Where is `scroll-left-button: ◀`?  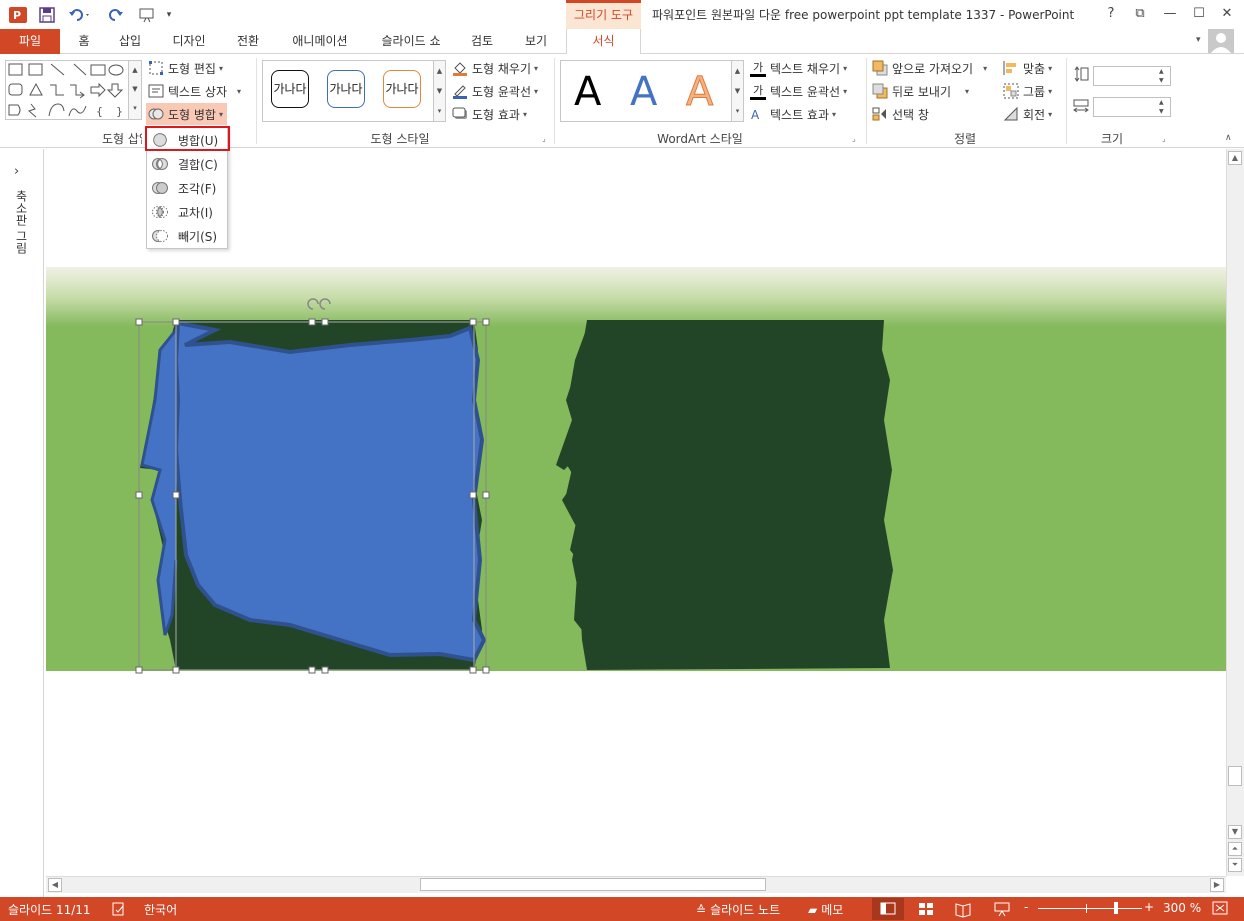 scroll-left-button: ◀ is located at coordinates (55, 885).